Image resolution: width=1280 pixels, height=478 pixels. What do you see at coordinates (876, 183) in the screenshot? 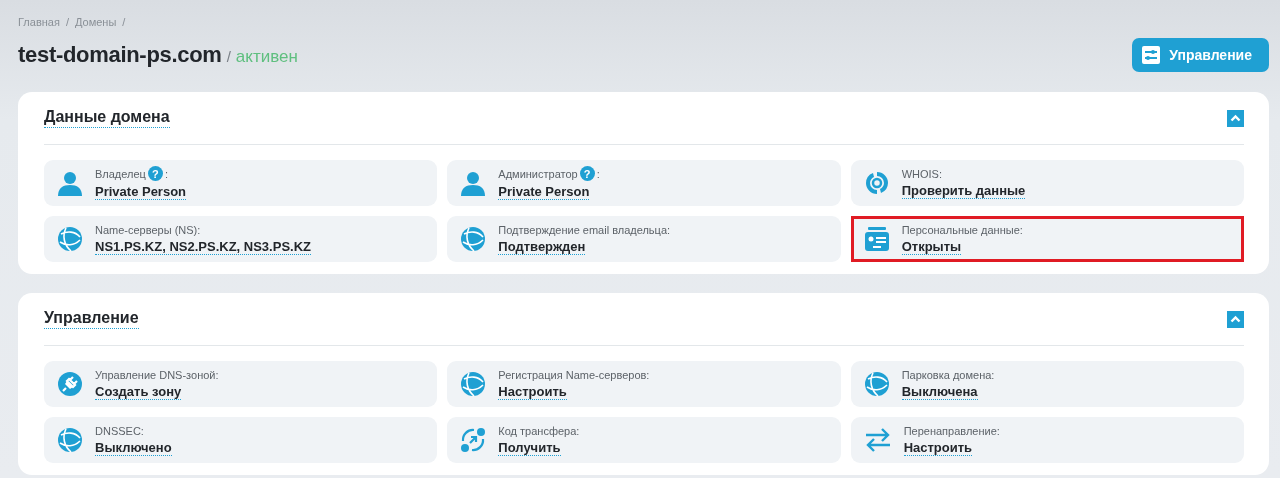
I see `refresh-search-icon` at bounding box center [876, 183].